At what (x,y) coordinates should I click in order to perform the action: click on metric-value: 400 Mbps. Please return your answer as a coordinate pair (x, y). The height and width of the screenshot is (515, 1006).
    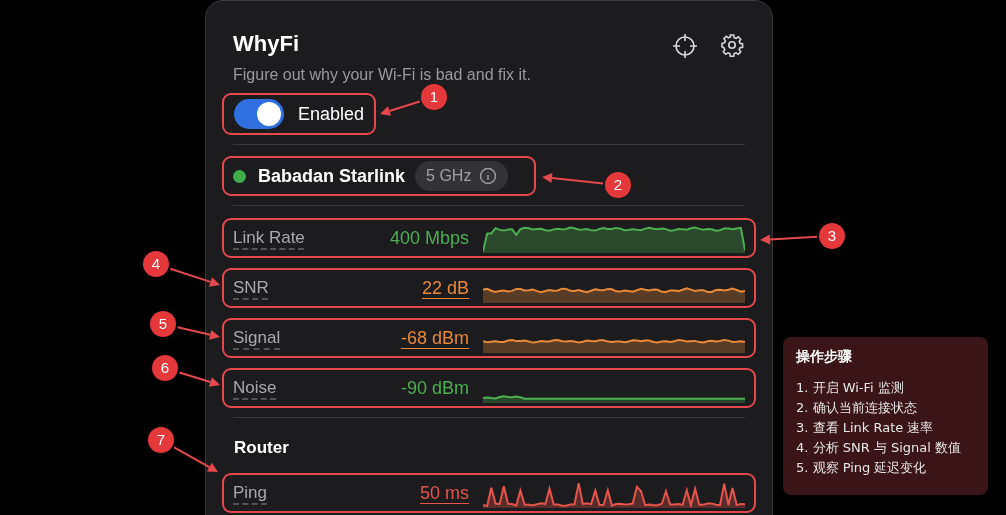
    Looking at the image, I should click on (429, 238).